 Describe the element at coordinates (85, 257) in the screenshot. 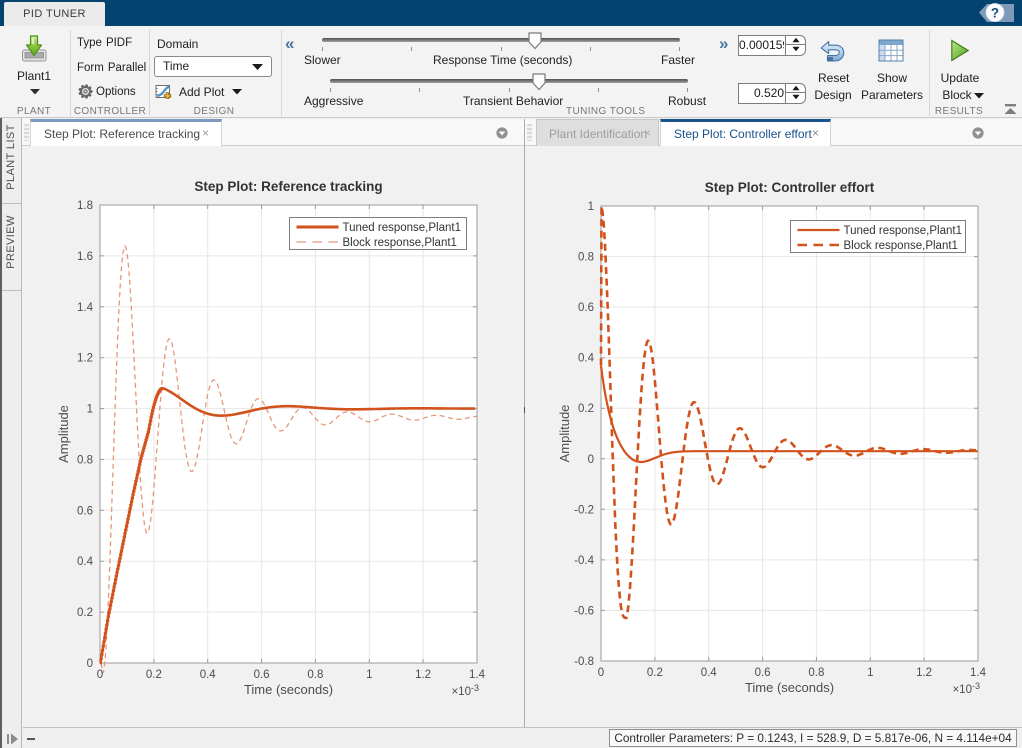

I see `svg-text: 1.6` at that location.